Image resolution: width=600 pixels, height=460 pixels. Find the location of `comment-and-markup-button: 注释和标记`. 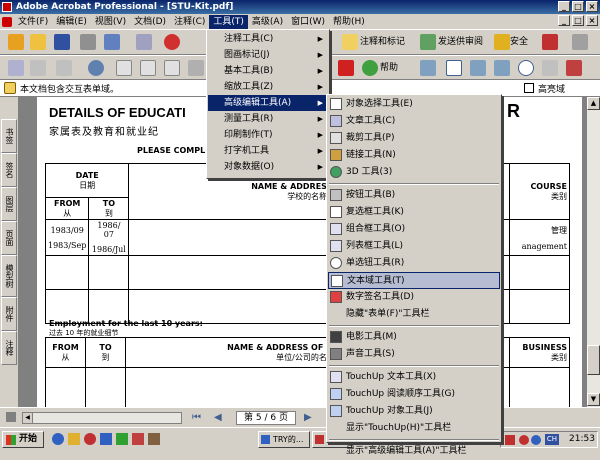

comment-and-markup-button: 注释和标记 is located at coordinates (382, 42).